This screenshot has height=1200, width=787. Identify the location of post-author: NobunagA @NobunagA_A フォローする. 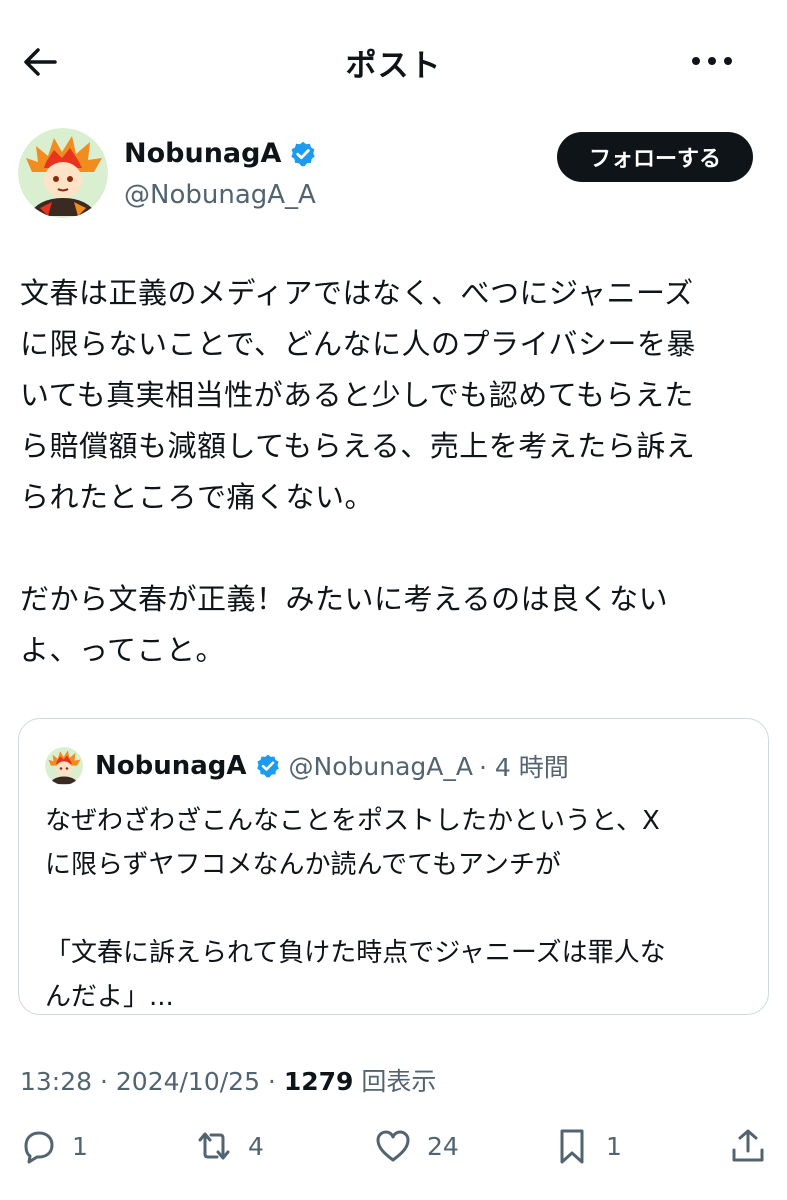
(393, 175).